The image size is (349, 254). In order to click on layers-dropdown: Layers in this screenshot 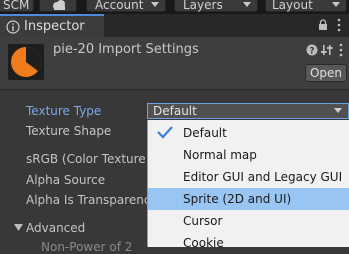, I will do `click(216, 6)`.